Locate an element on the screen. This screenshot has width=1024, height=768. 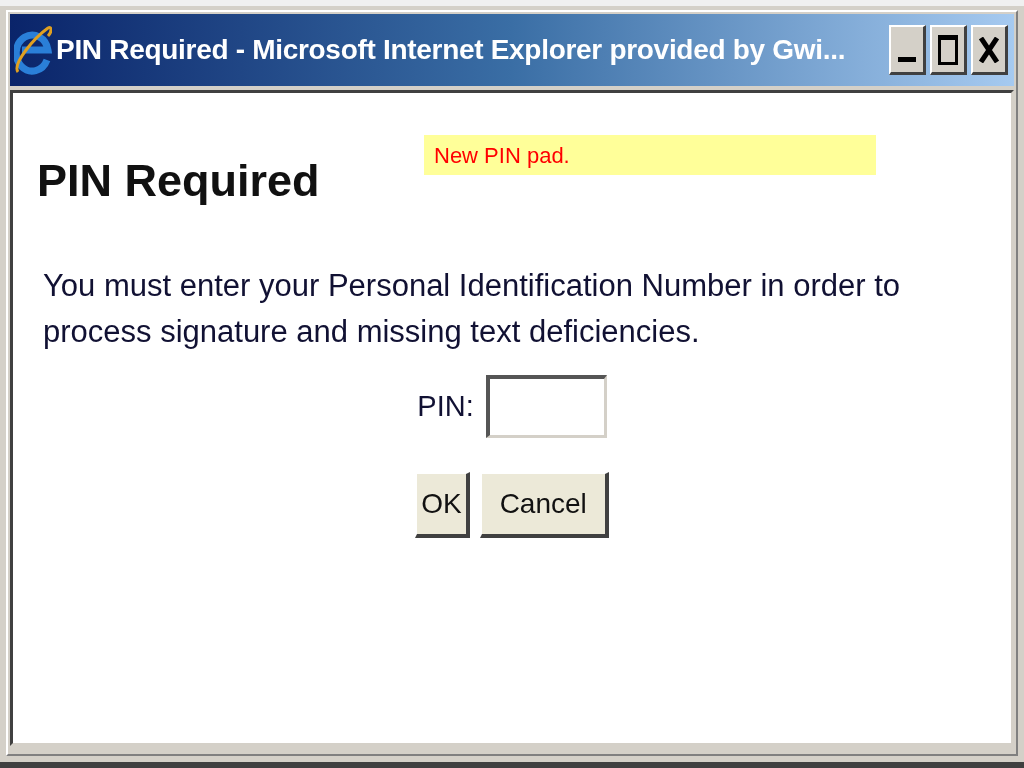
page-heading: PIN Required is located at coordinates (179, 181).